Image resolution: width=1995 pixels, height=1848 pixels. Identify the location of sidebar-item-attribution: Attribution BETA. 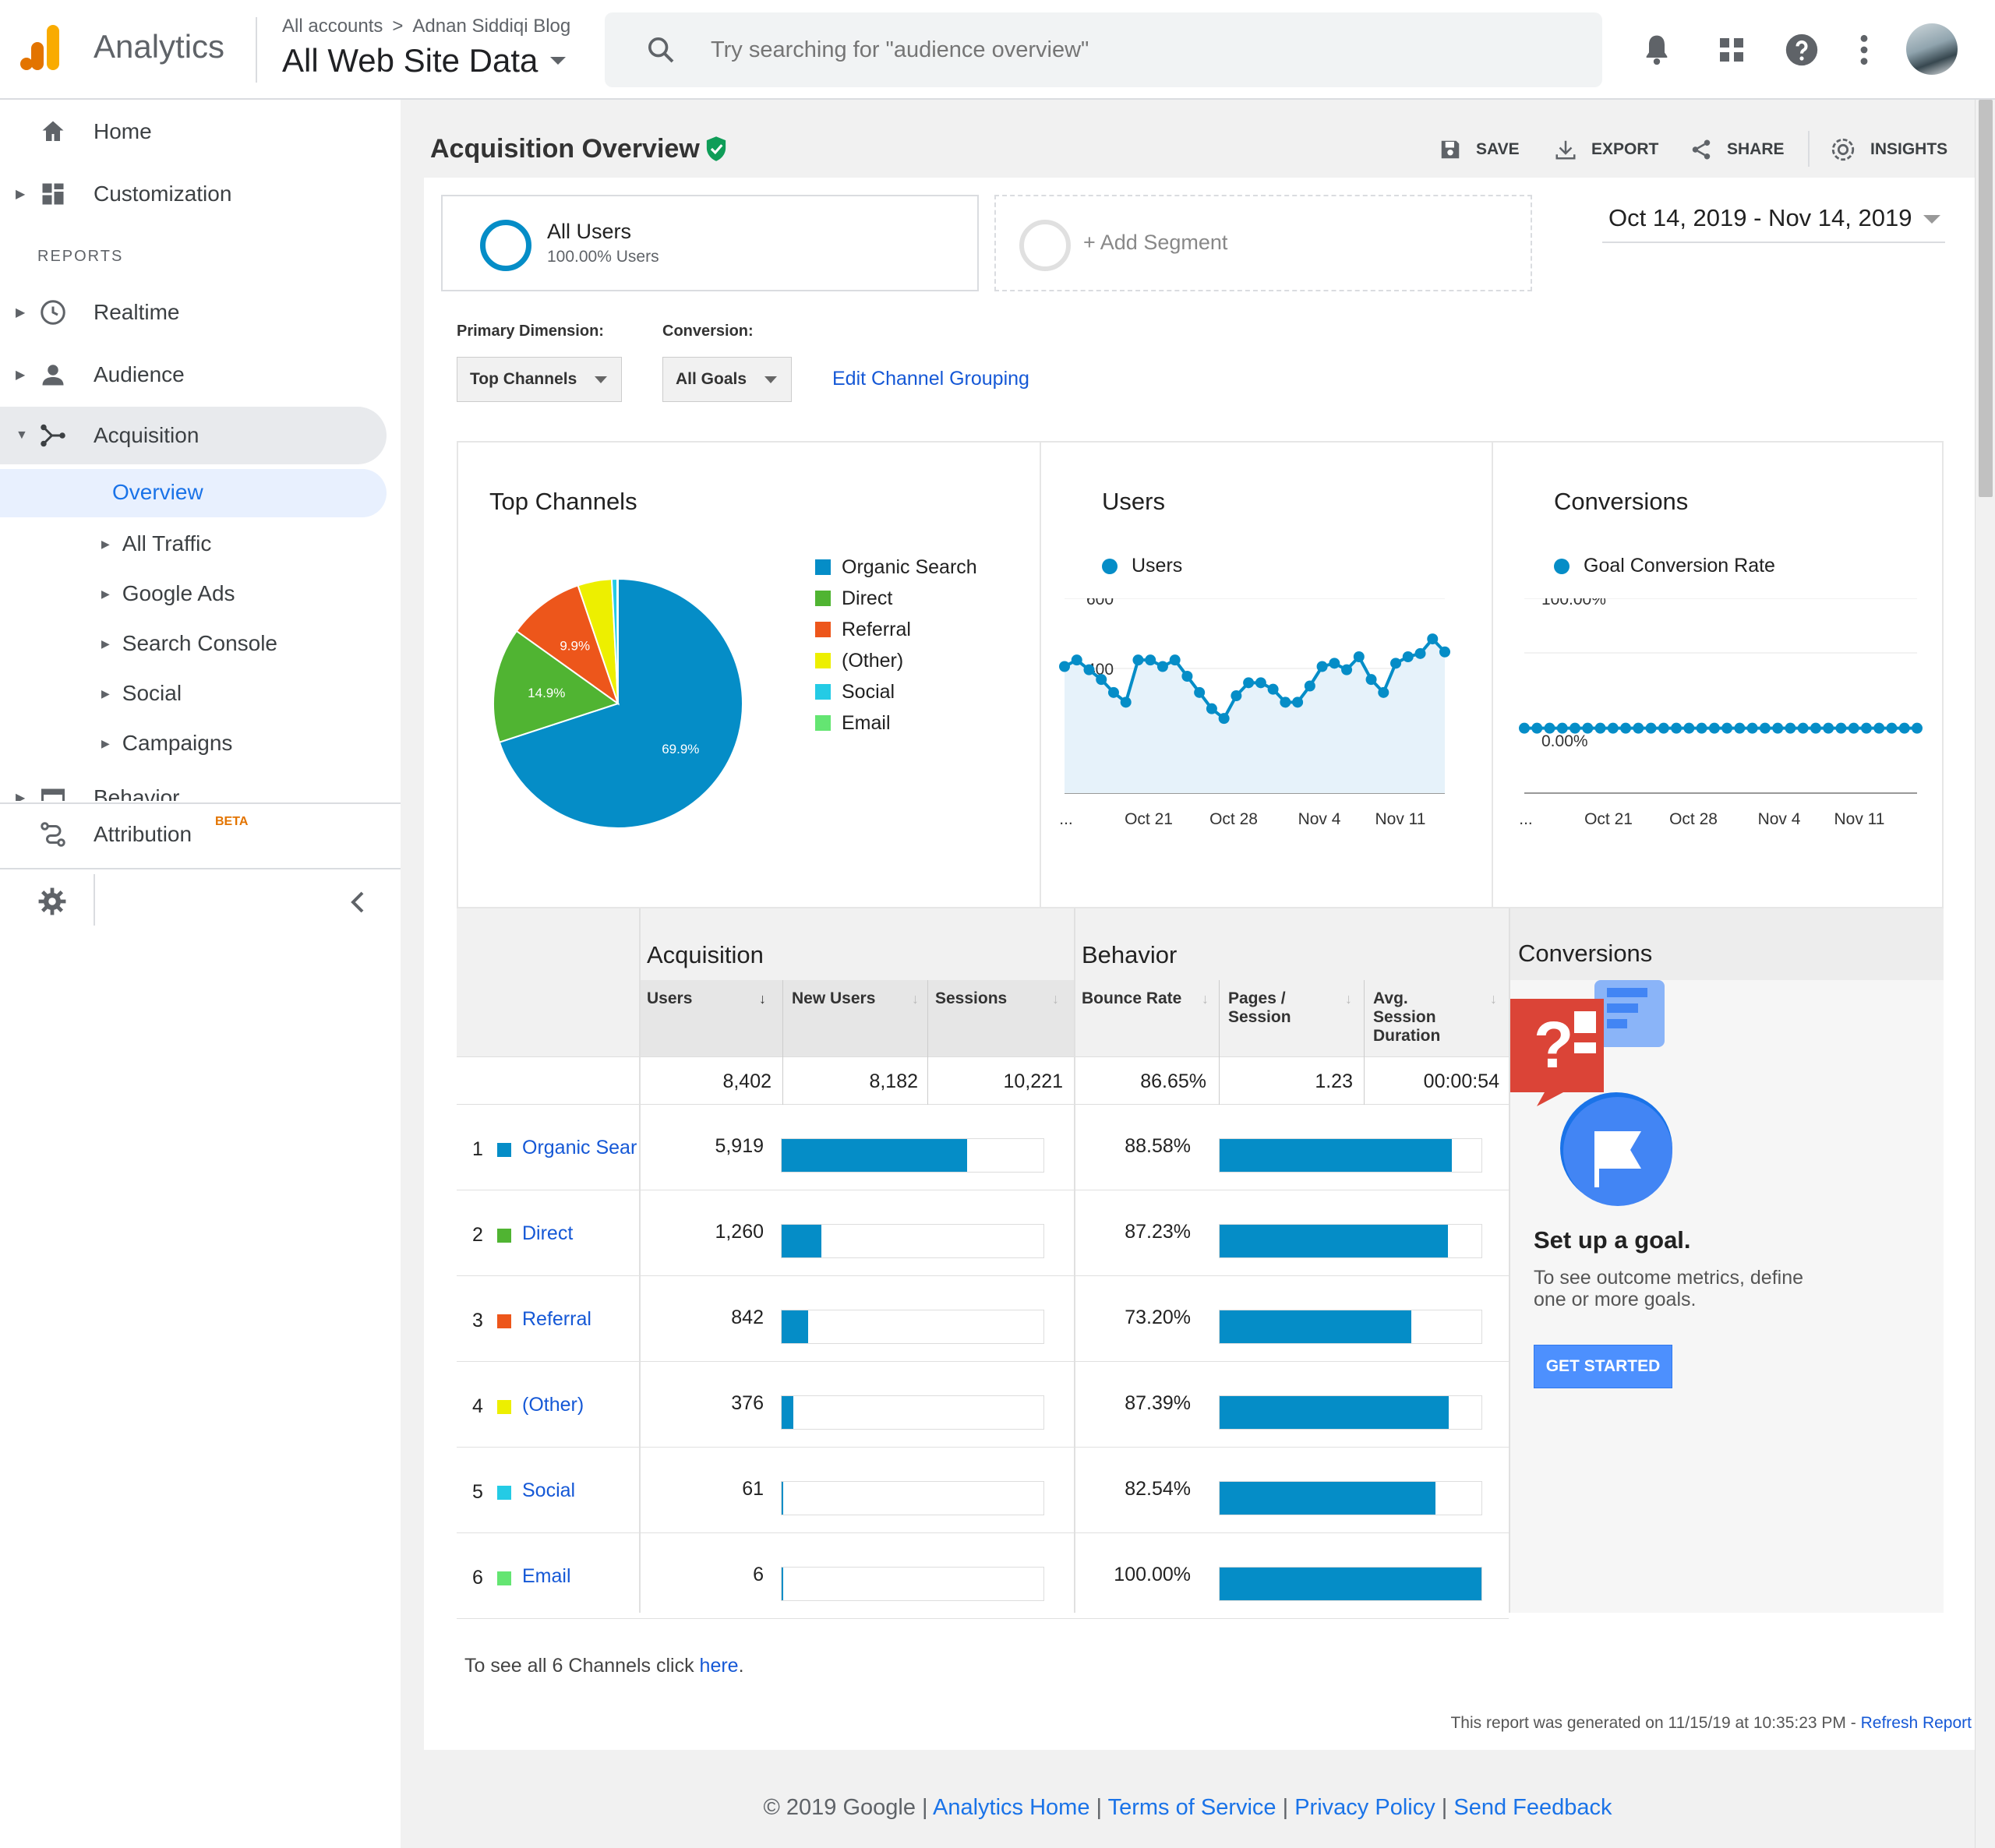
(193, 834).